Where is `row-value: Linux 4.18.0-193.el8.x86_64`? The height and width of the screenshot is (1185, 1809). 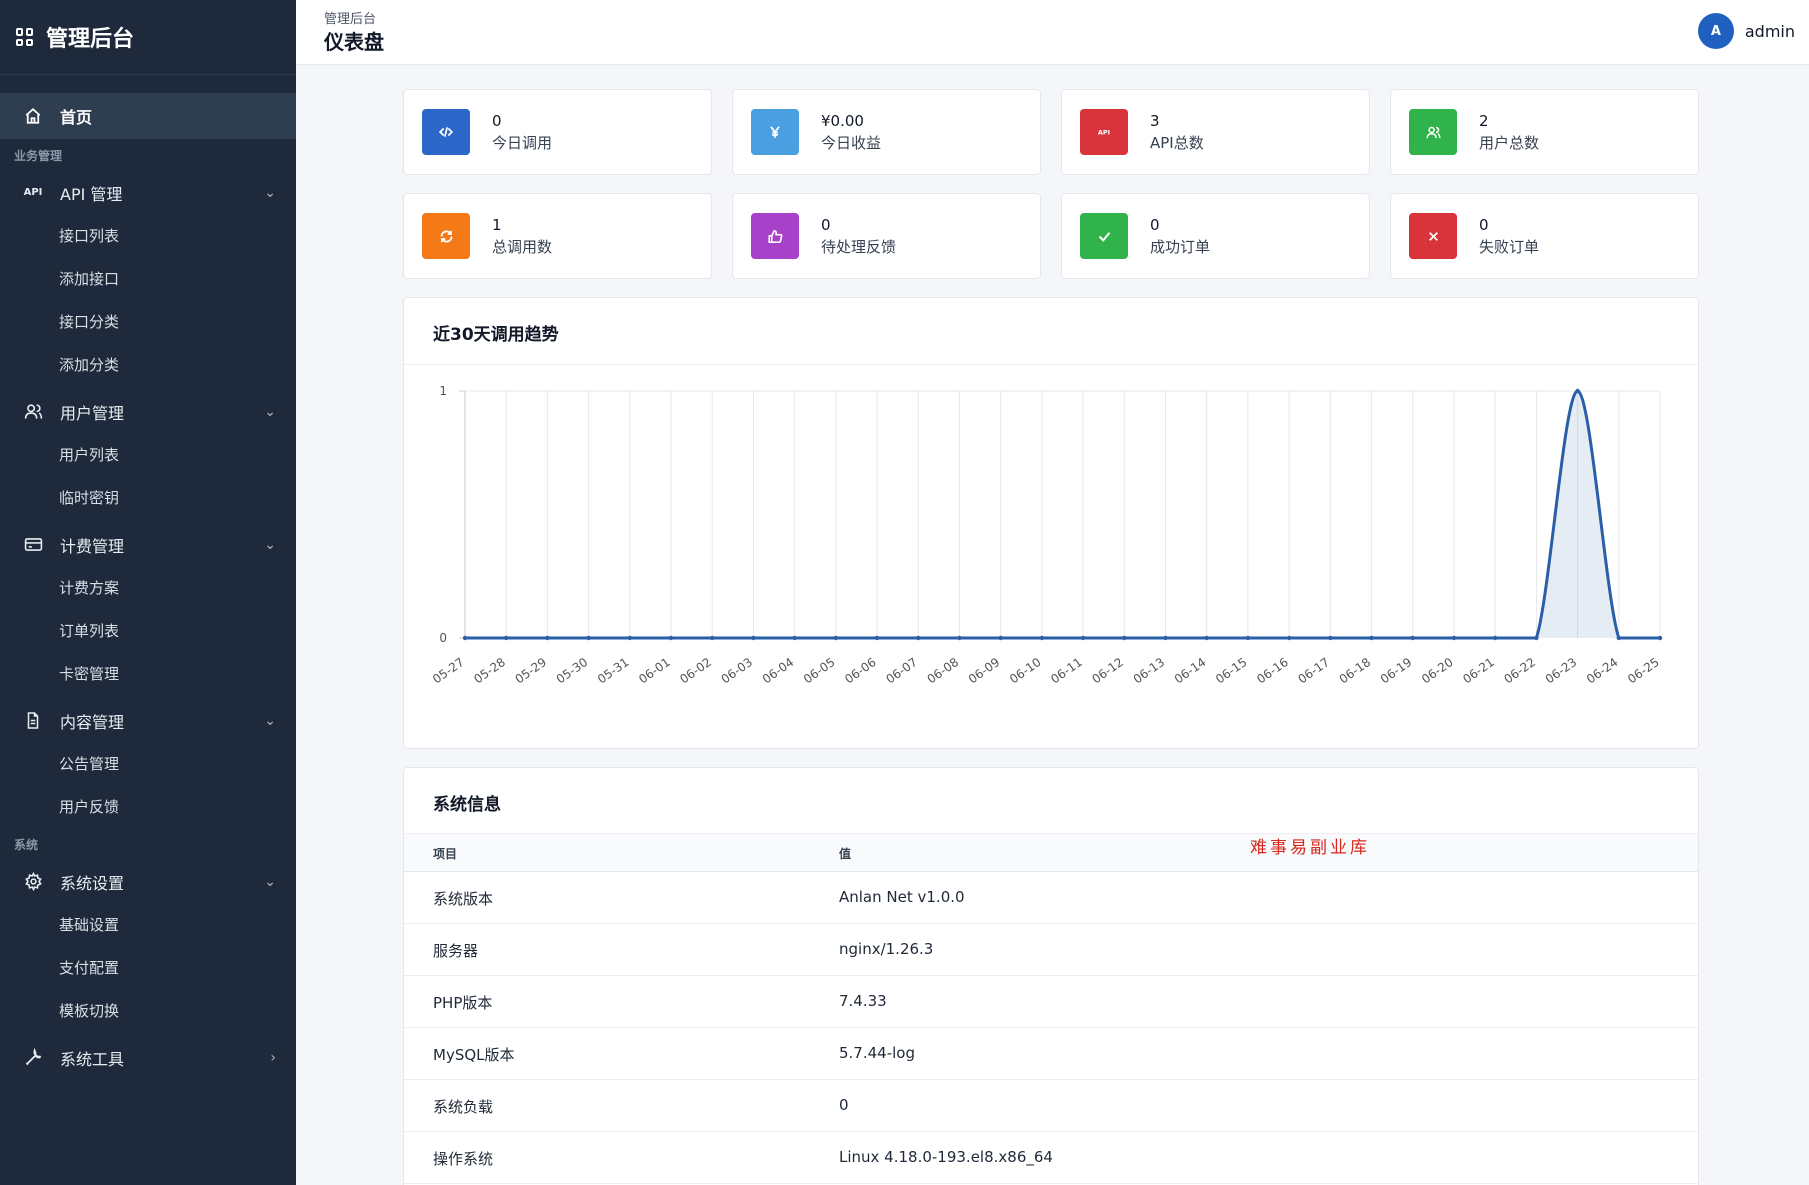
row-value: Linux 4.18.0-193.el8.x86_64 is located at coordinates (946, 1157).